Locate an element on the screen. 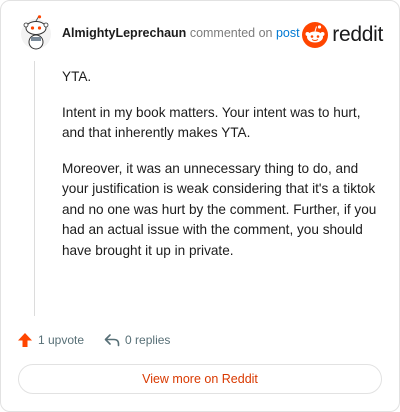 The image size is (400, 412). replies-count: 0 replies is located at coordinates (148, 340).